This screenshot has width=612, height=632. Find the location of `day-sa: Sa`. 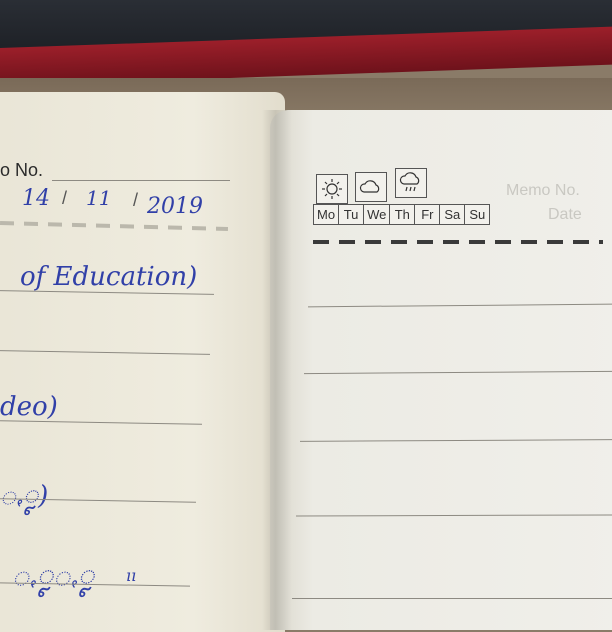

day-sa: Sa is located at coordinates (453, 214).